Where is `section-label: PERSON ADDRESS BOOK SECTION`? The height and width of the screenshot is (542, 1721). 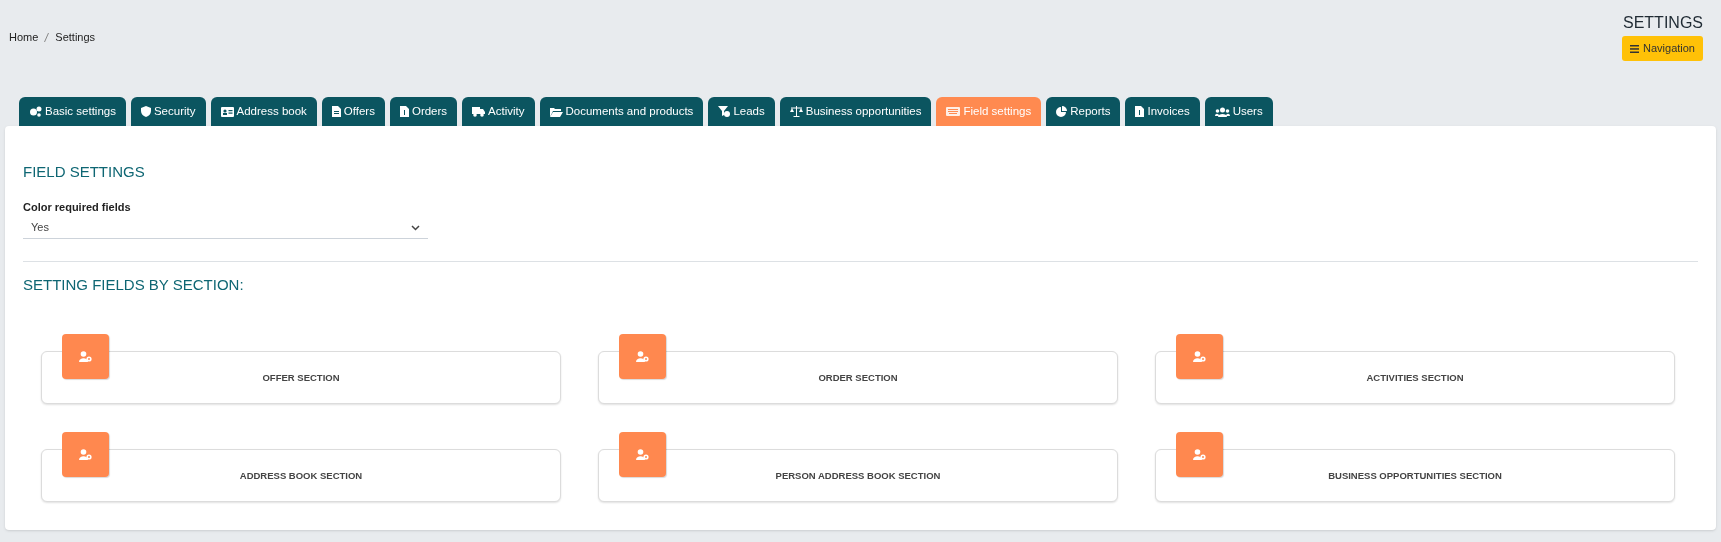 section-label: PERSON ADDRESS BOOK SECTION is located at coordinates (858, 476).